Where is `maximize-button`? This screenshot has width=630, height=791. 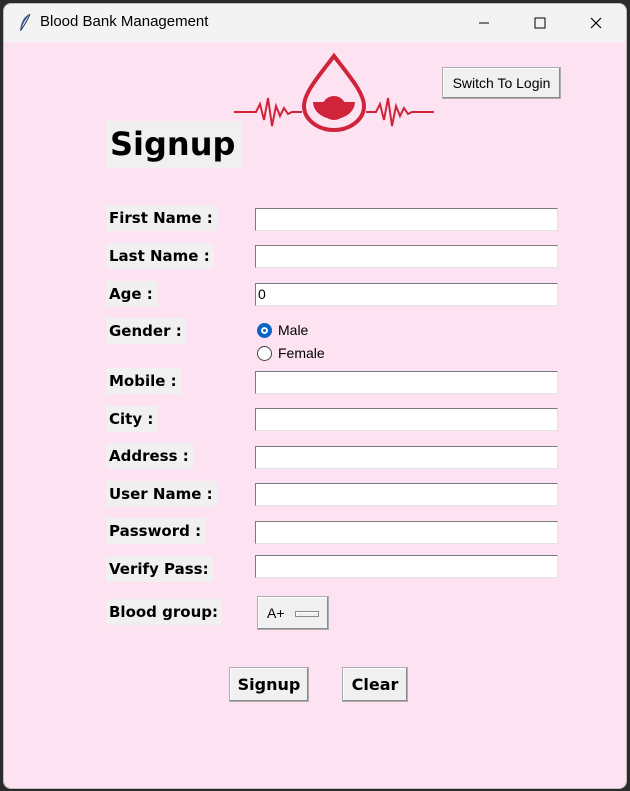
maximize-button is located at coordinates (540, 23).